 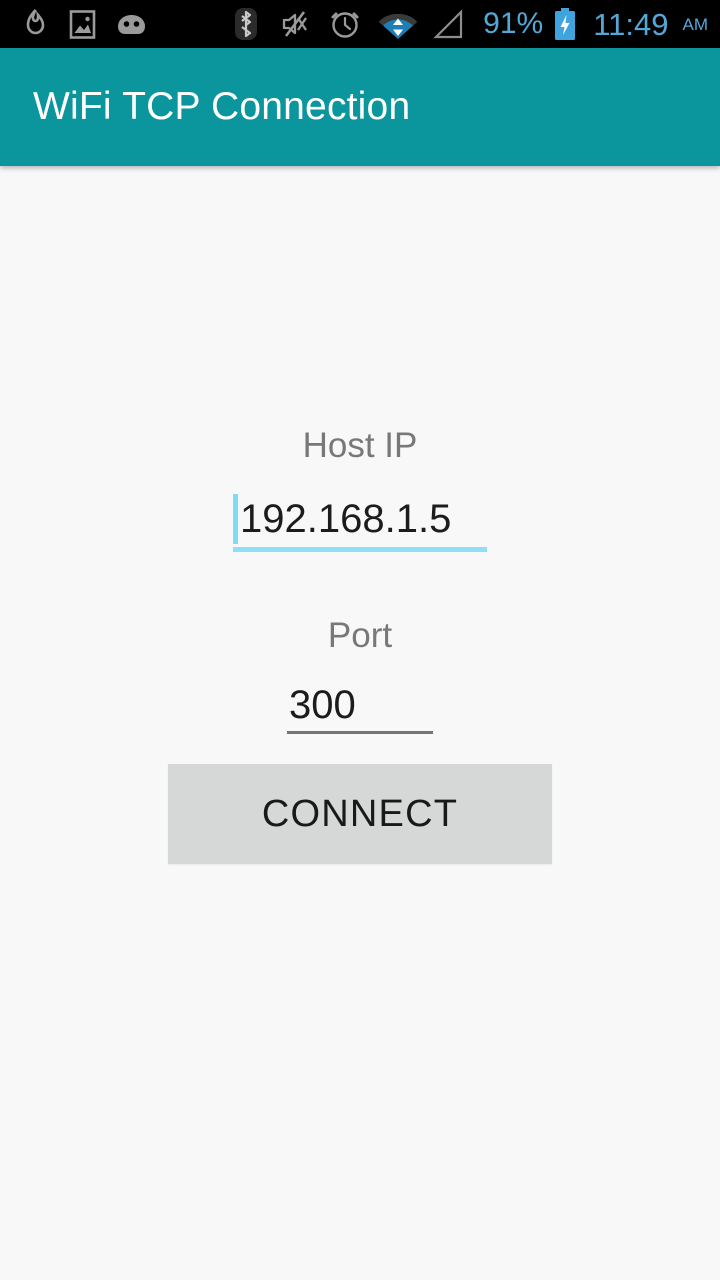 What do you see at coordinates (360, 635) in the screenshot?
I see `port-label: Port` at bounding box center [360, 635].